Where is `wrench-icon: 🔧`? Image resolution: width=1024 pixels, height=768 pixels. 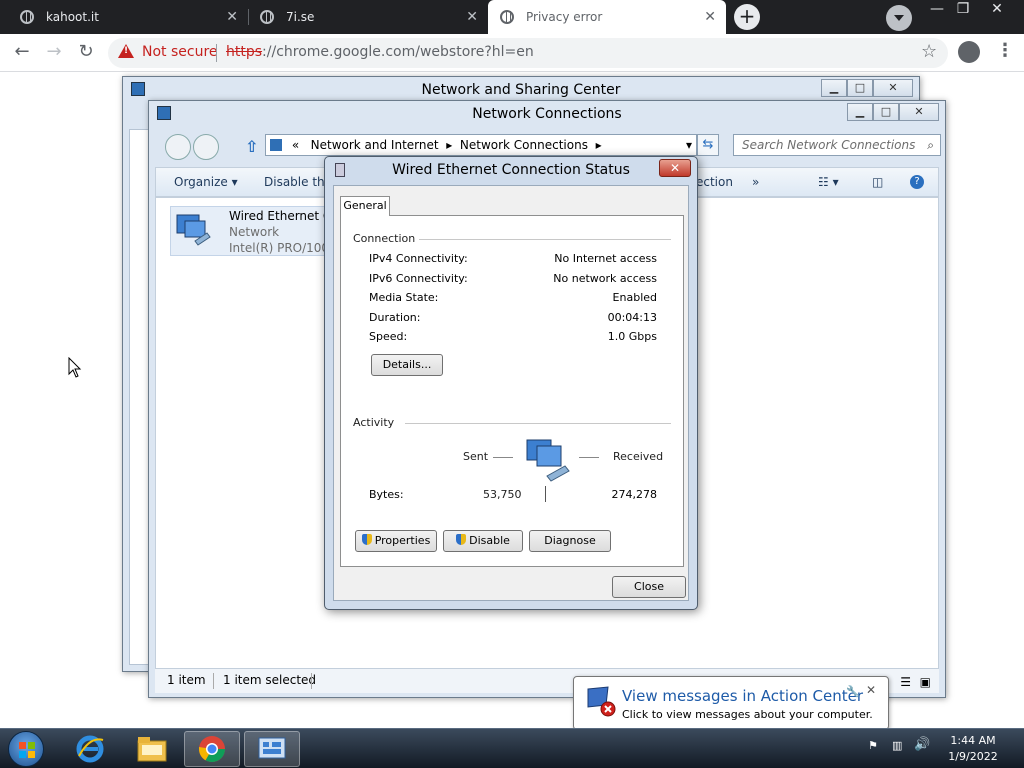 wrench-icon: 🔧 is located at coordinates (853, 691).